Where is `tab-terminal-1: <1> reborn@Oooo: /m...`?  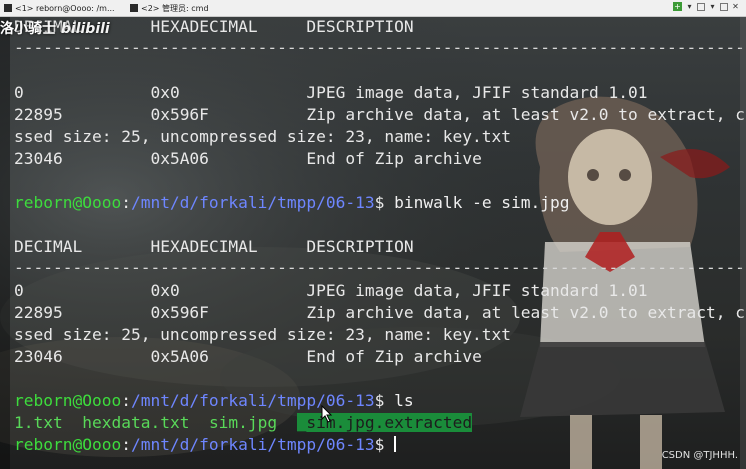 tab-terminal-1: <1> reborn@Oooo: /m... is located at coordinates (59, 8).